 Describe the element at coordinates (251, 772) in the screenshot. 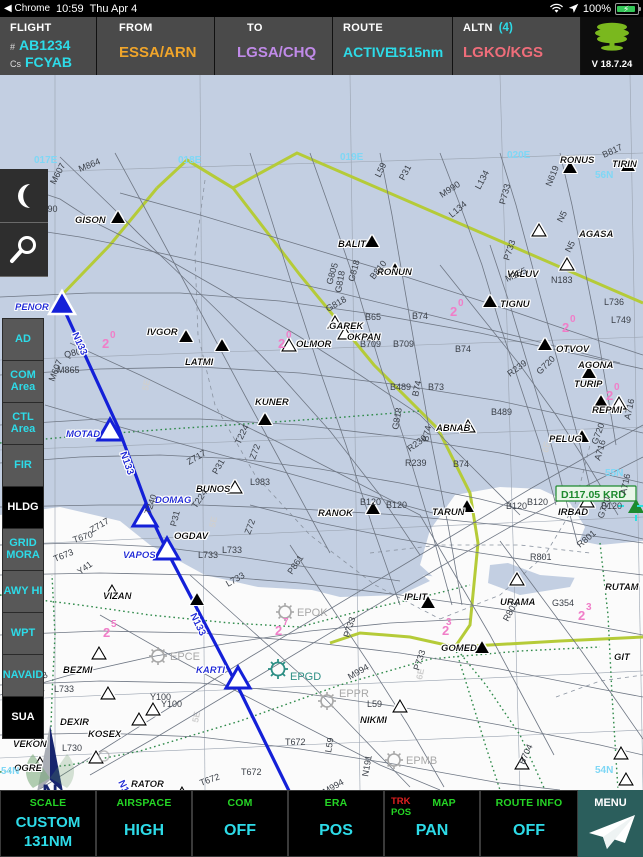

I see `svg-text: T672` at that location.